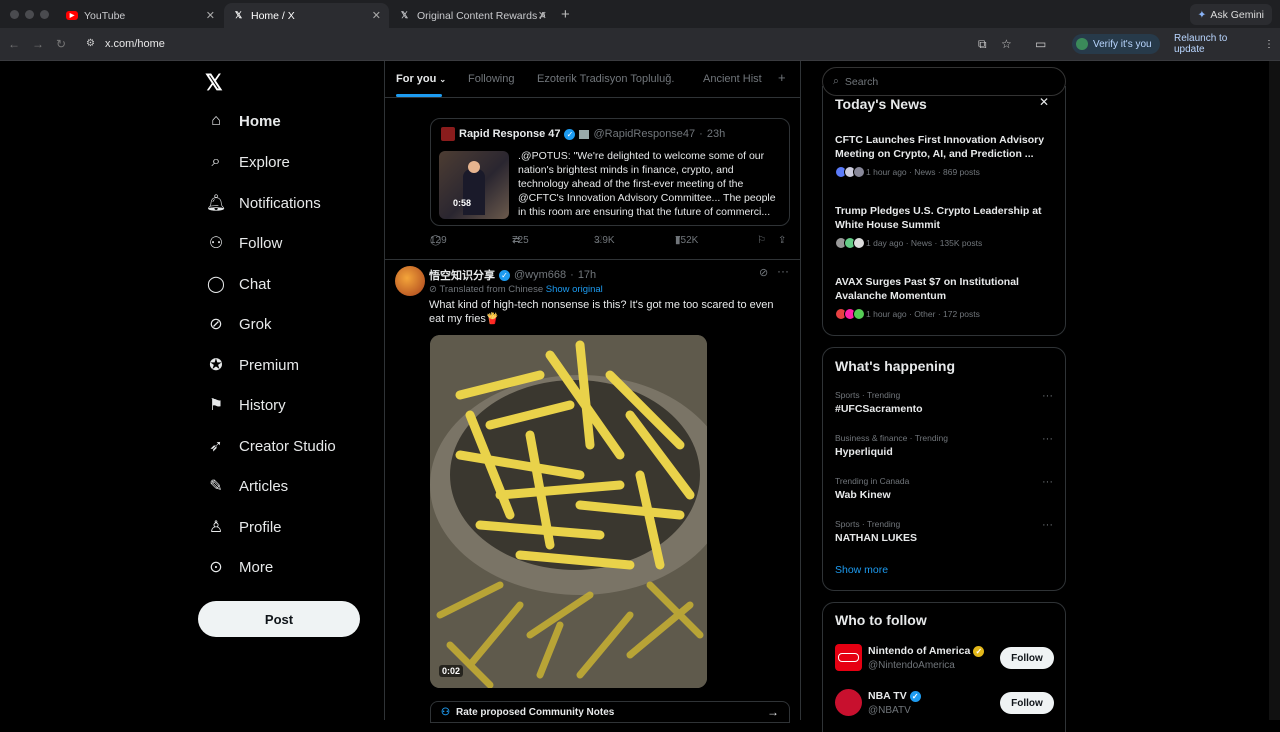  I want to click on add-tab-icon: +, so click(782, 77).